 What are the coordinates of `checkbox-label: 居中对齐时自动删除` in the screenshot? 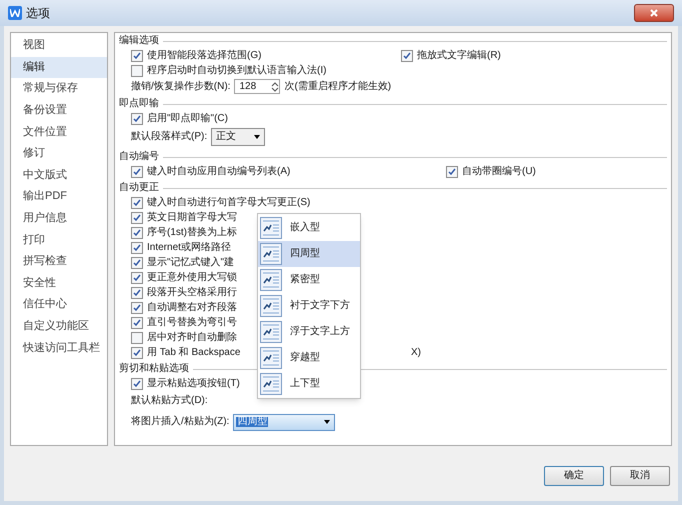 It's located at (192, 337).